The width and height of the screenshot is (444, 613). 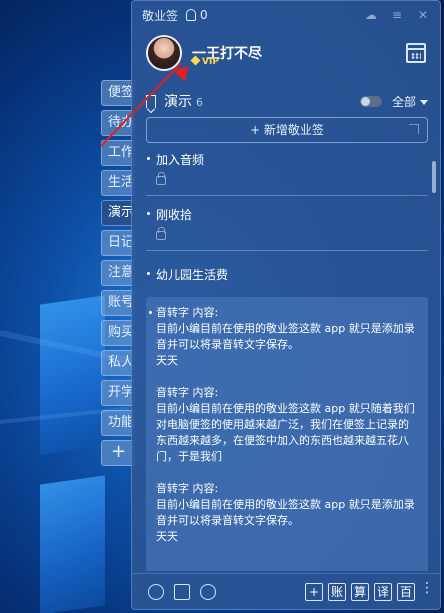 What do you see at coordinates (118, 153) in the screenshot?
I see `tab-work: 工作` at bounding box center [118, 153].